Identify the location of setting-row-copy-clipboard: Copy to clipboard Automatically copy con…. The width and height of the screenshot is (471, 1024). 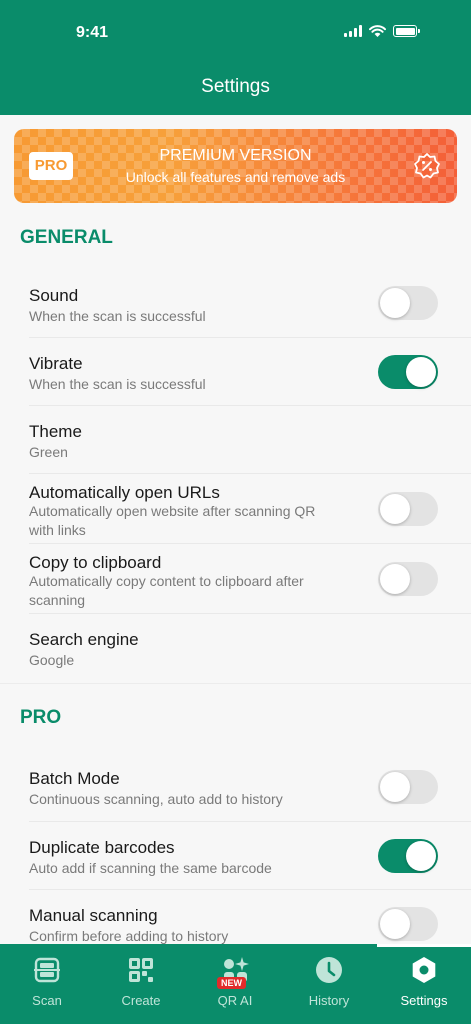
(235, 579).